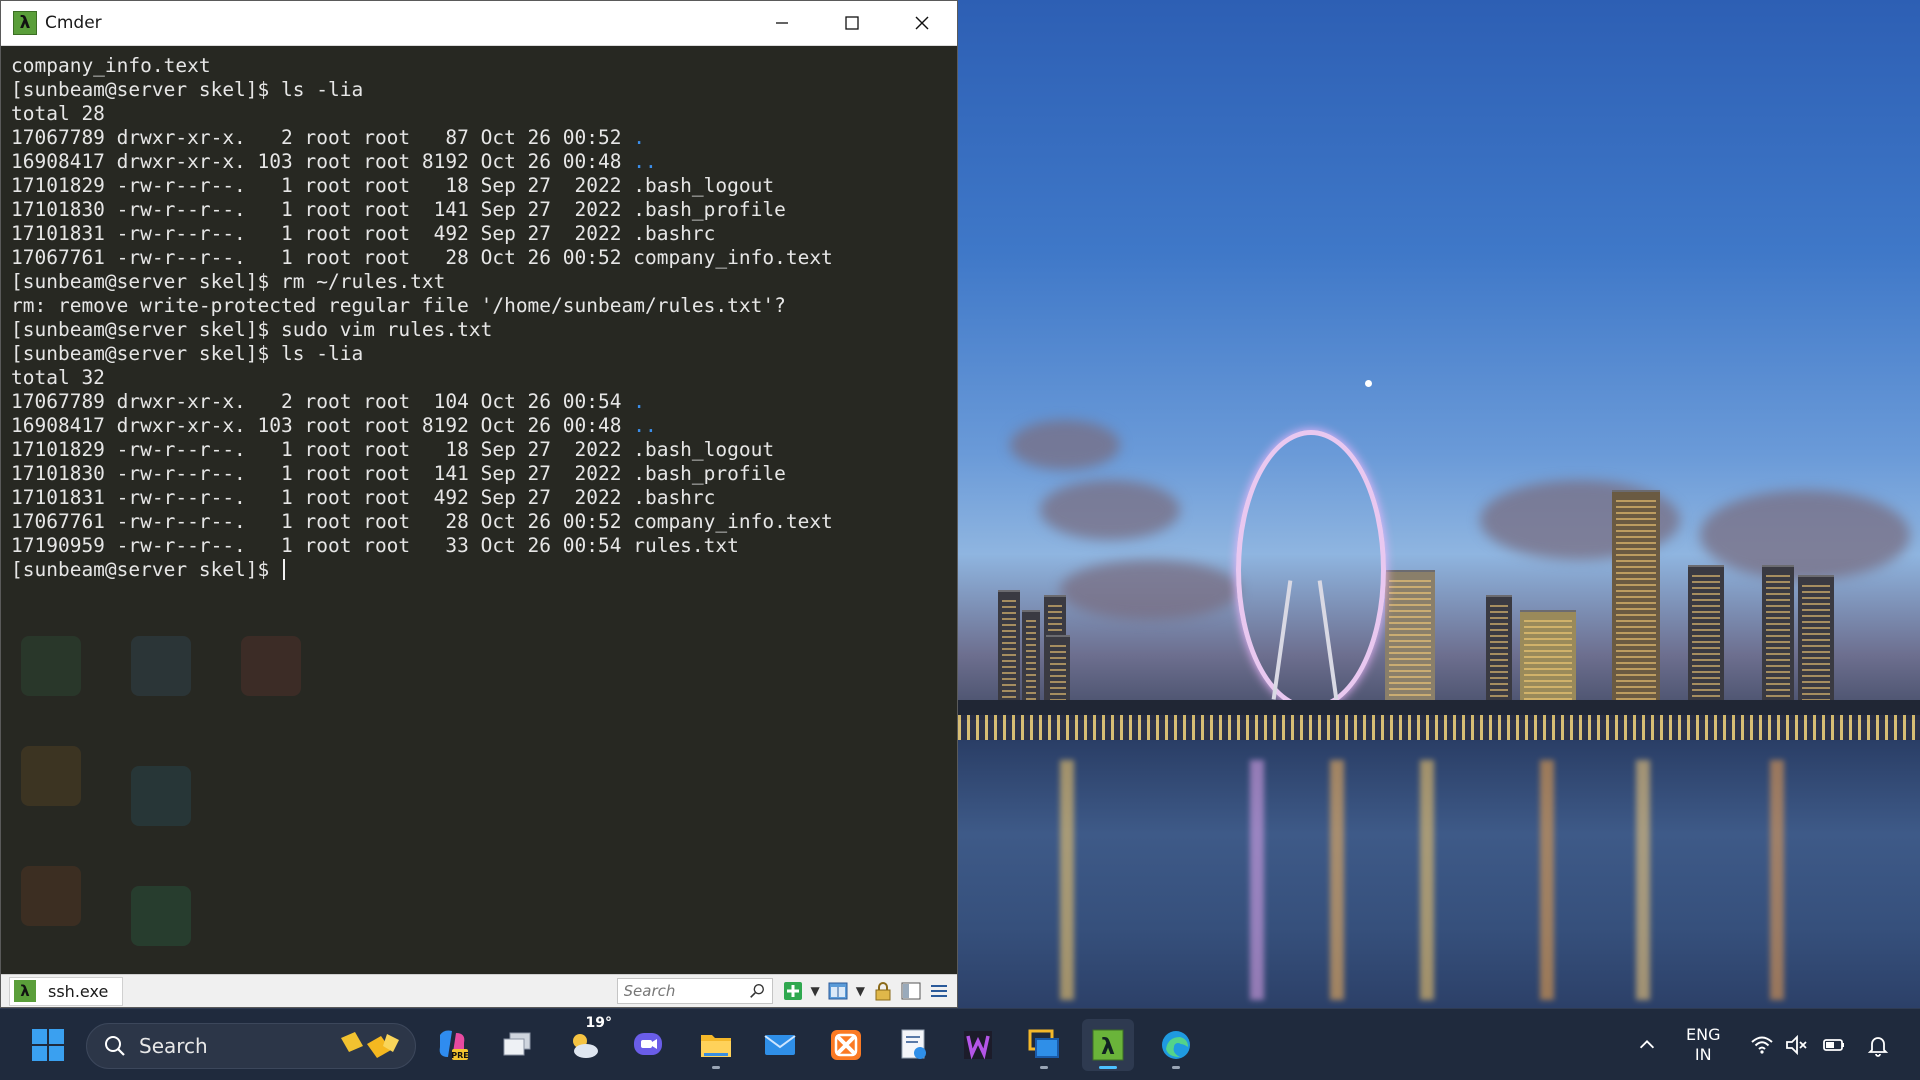 The width and height of the screenshot is (1920, 1080). I want to click on console-tab: λ ssh.exe, so click(66, 991).